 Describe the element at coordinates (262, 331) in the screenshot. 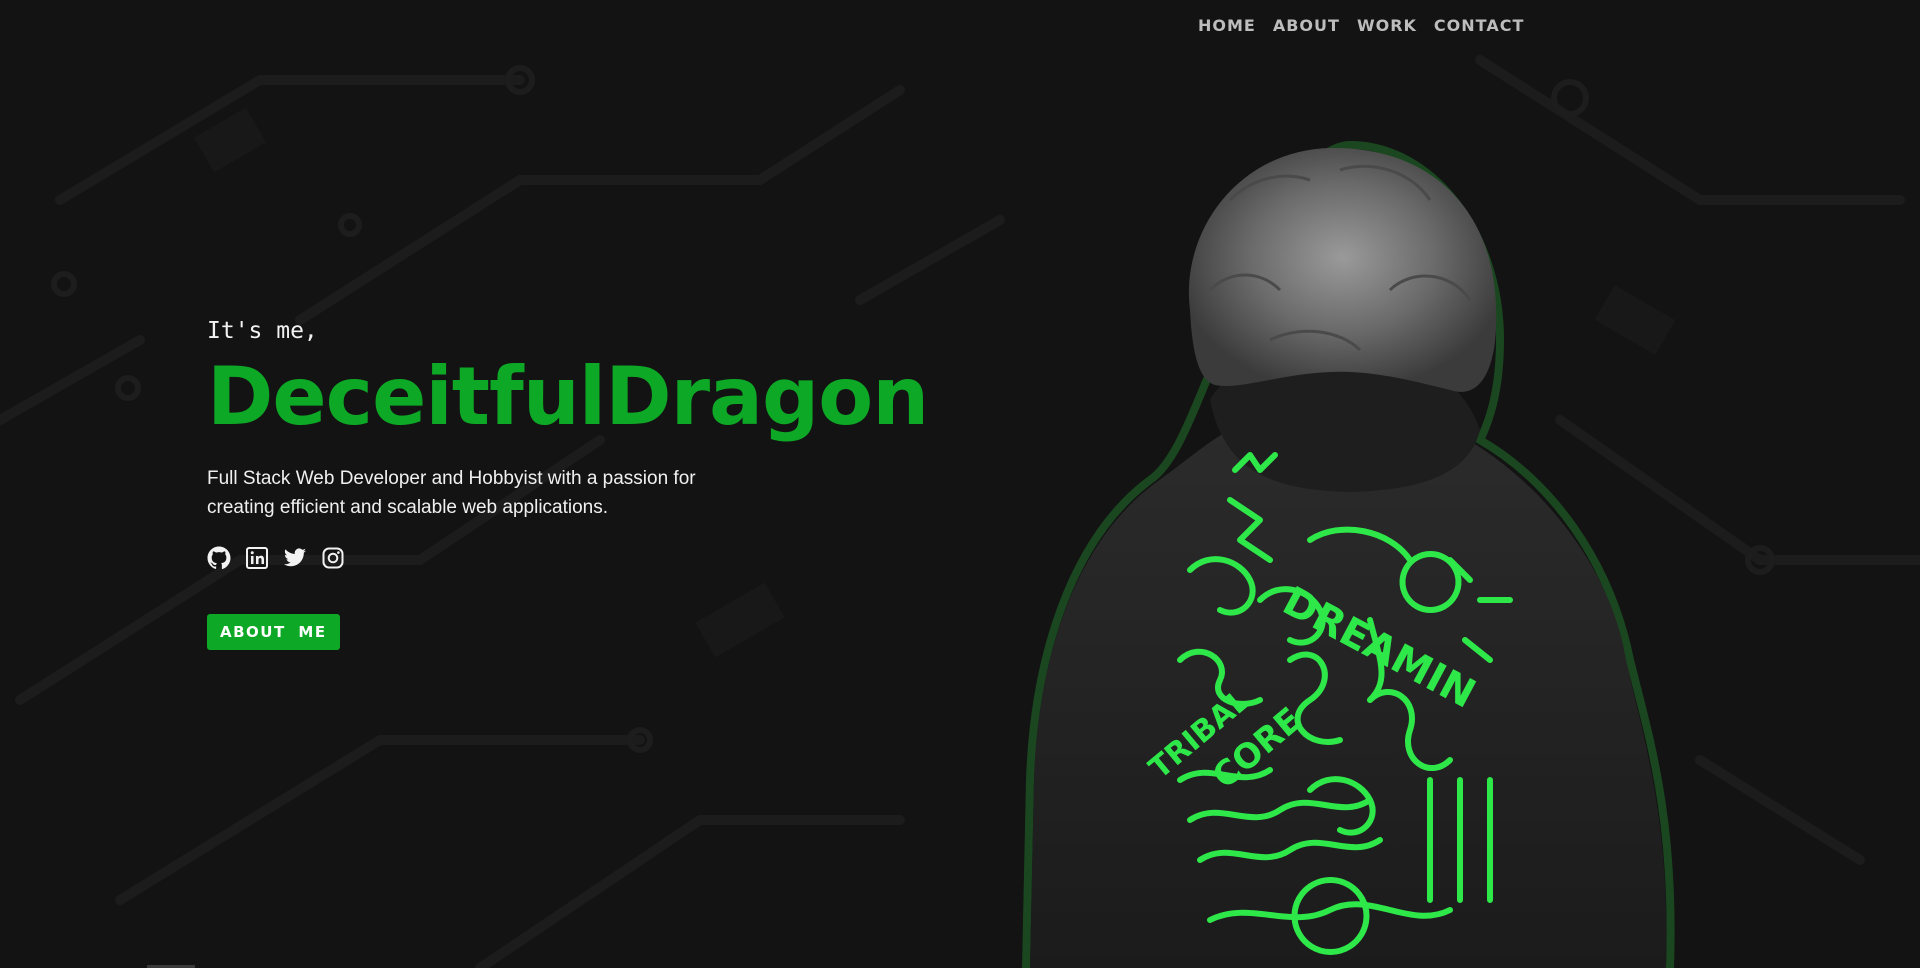

I see `hero-greeting: It's me,` at that location.